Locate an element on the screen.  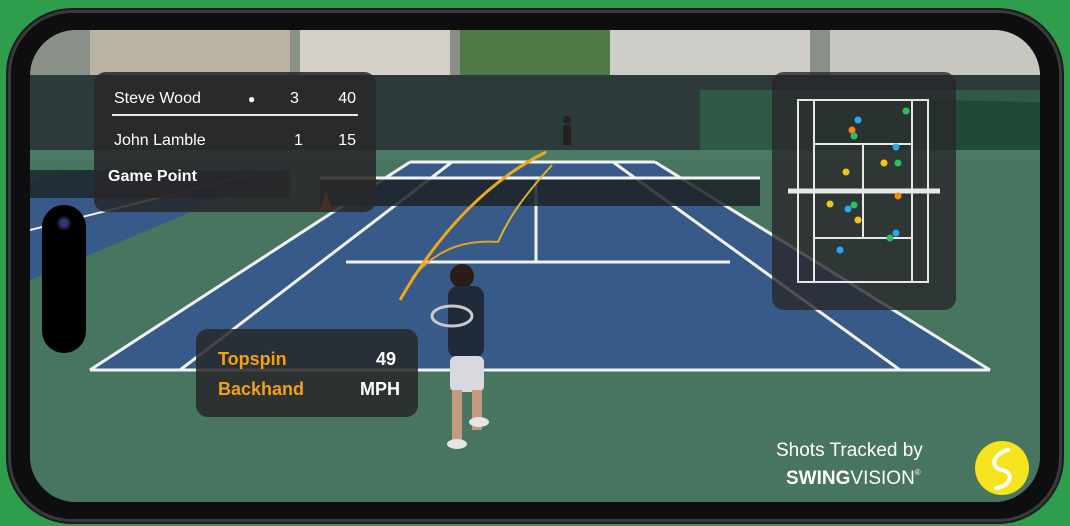
dynamic-island is located at coordinates (64, 279).